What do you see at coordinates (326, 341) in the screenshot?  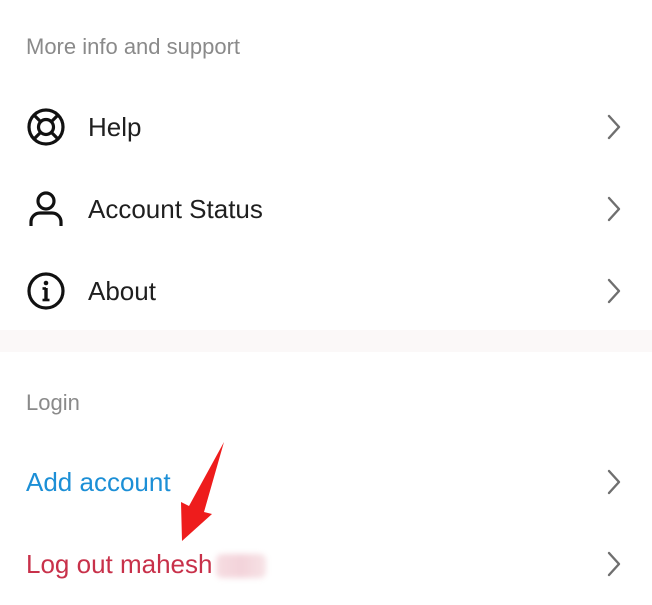 I see `section-divider` at bounding box center [326, 341].